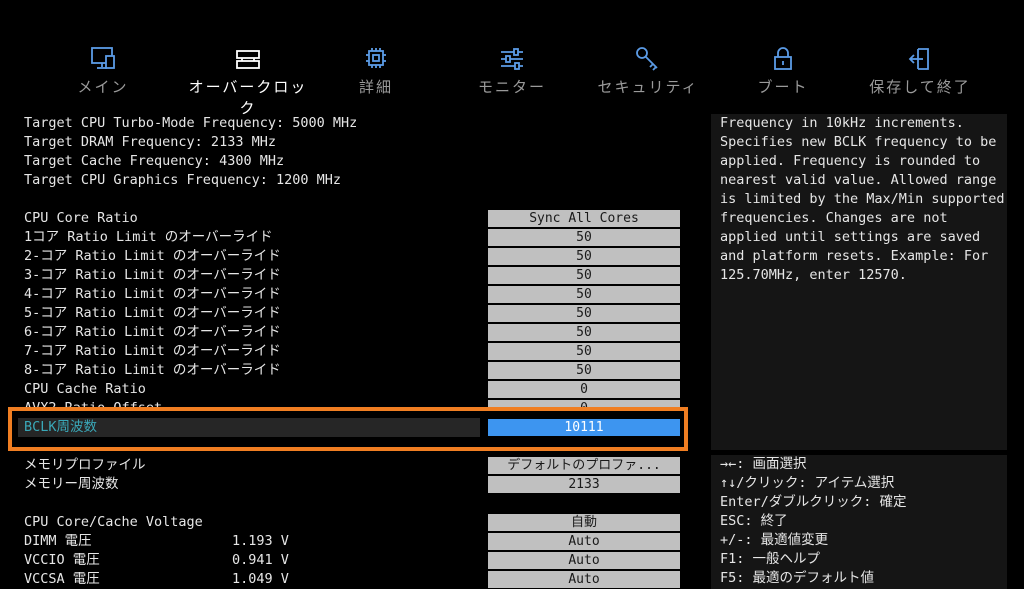 The image size is (1024, 589). What do you see at coordinates (783, 58) in the screenshot?
I see `lock-icon` at bounding box center [783, 58].